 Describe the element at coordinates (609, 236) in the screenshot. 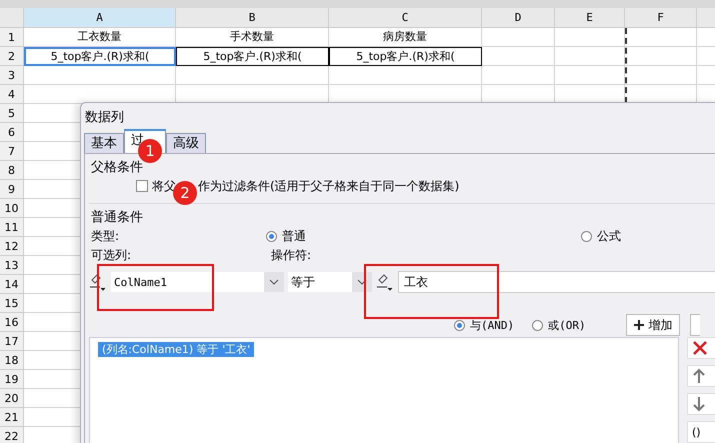

I see `radio-label: 公式` at that location.